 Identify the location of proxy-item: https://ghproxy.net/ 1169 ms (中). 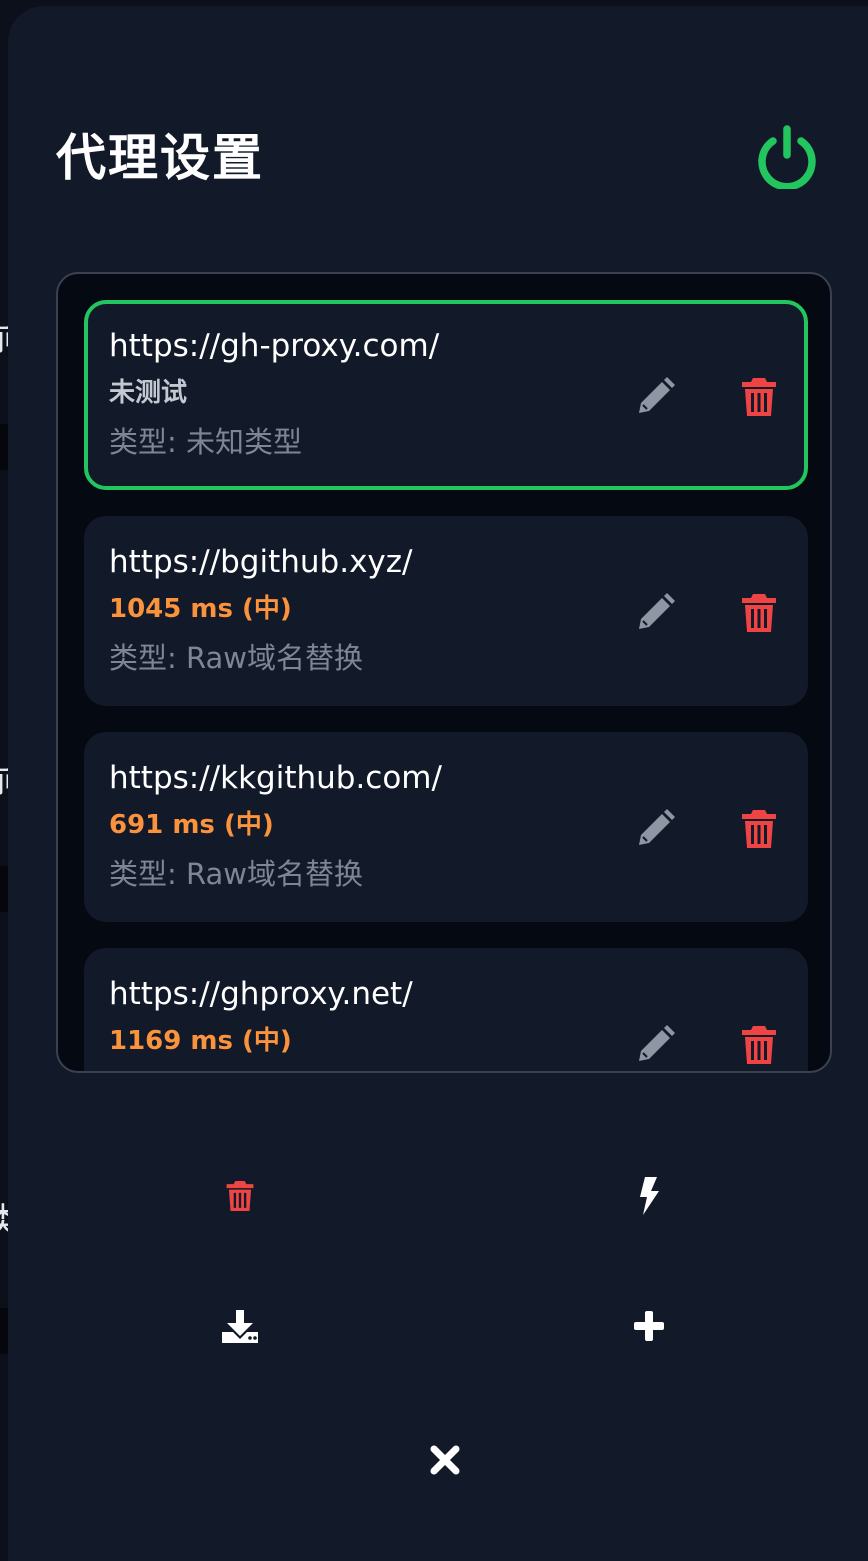
(446, 1009).